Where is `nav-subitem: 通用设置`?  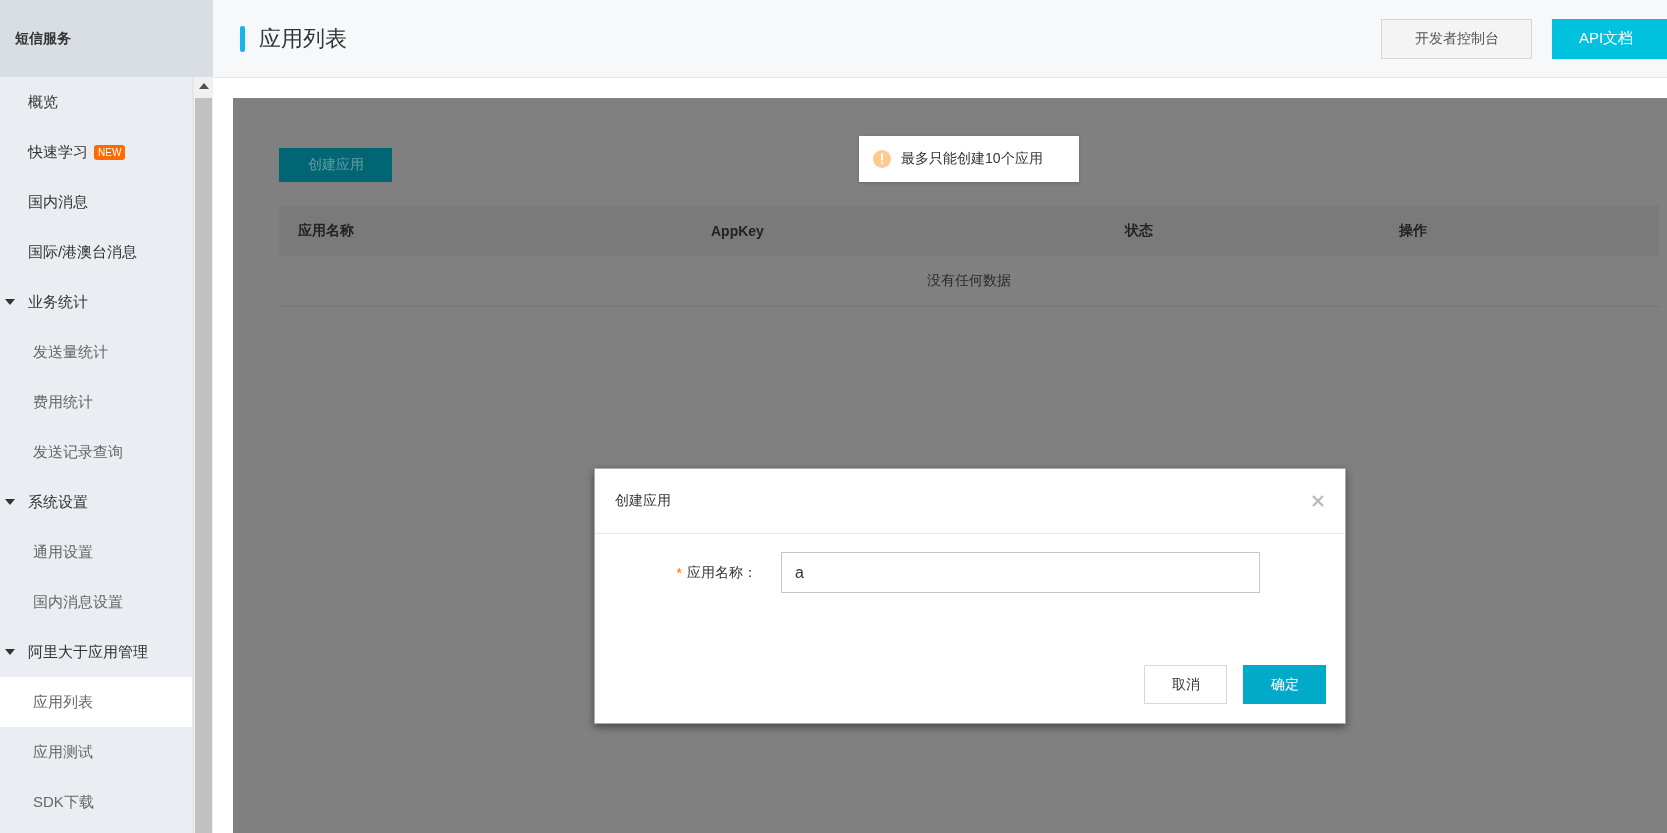
nav-subitem: 通用设置 is located at coordinates (96, 552).